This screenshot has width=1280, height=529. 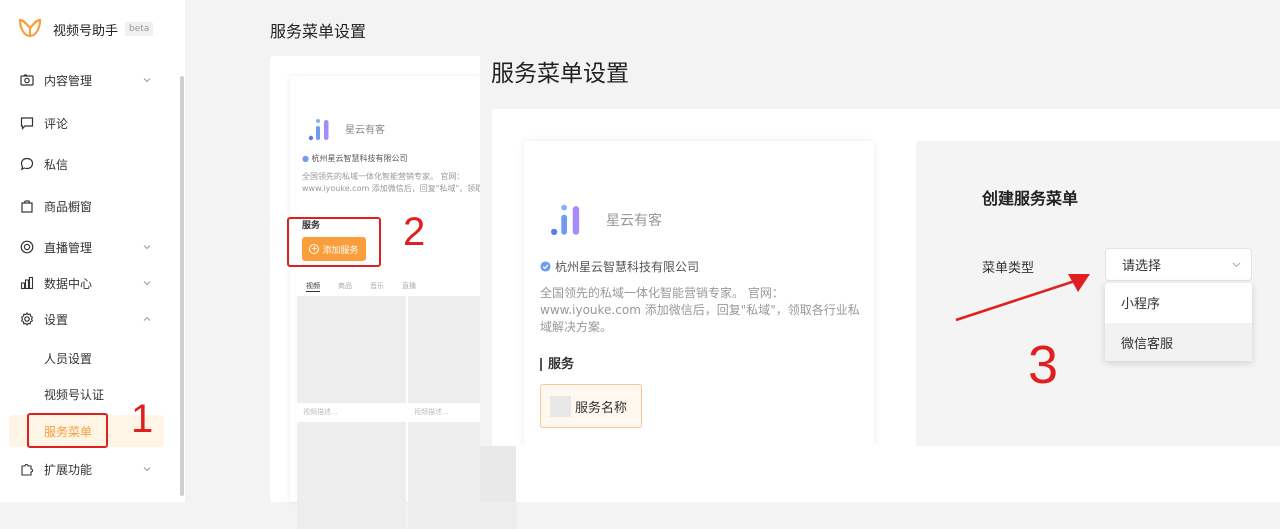 What do you see at coordinates (27, 80) in the screenshot?
I see `camera-icon` at bounding box center [27, 80].